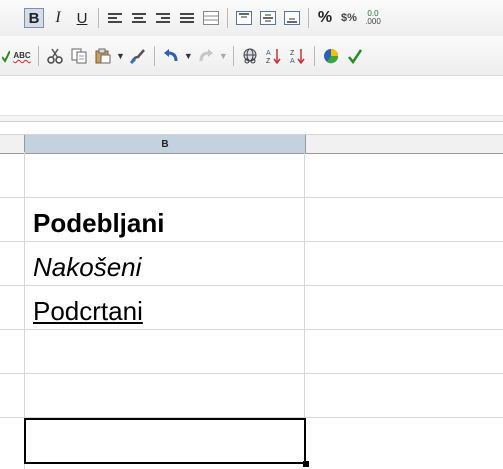 The image size is (503, 469). I want to click on underline-icon: U, so click(82, 18).